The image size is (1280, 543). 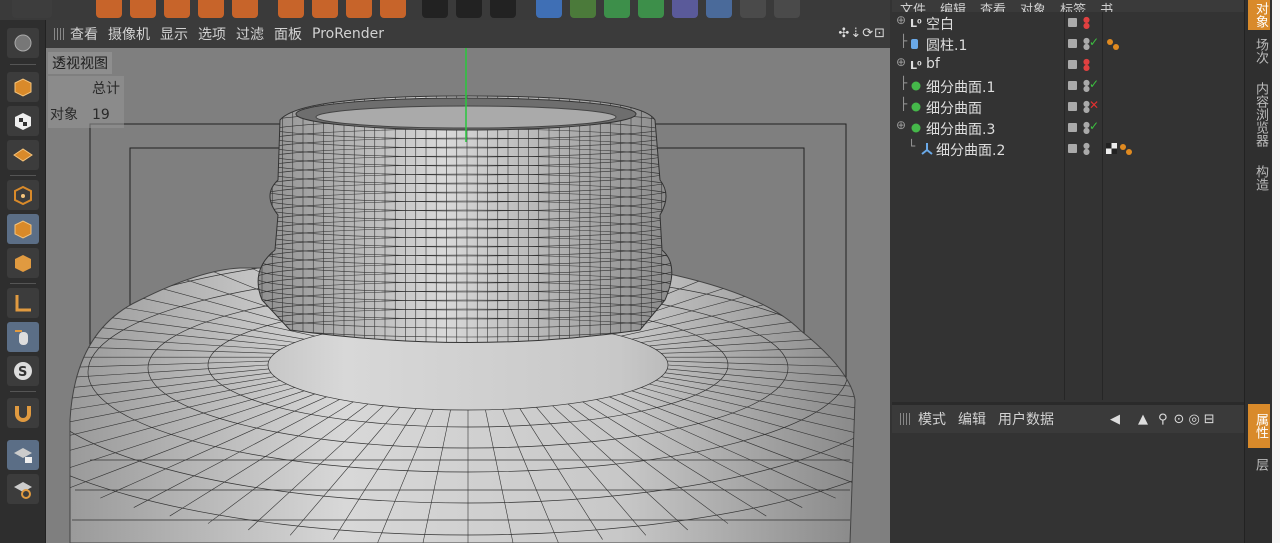 I want to click on object-row: ⊕ 细分曲面.3 ● ● ✓, so click(x=1068, y=128).